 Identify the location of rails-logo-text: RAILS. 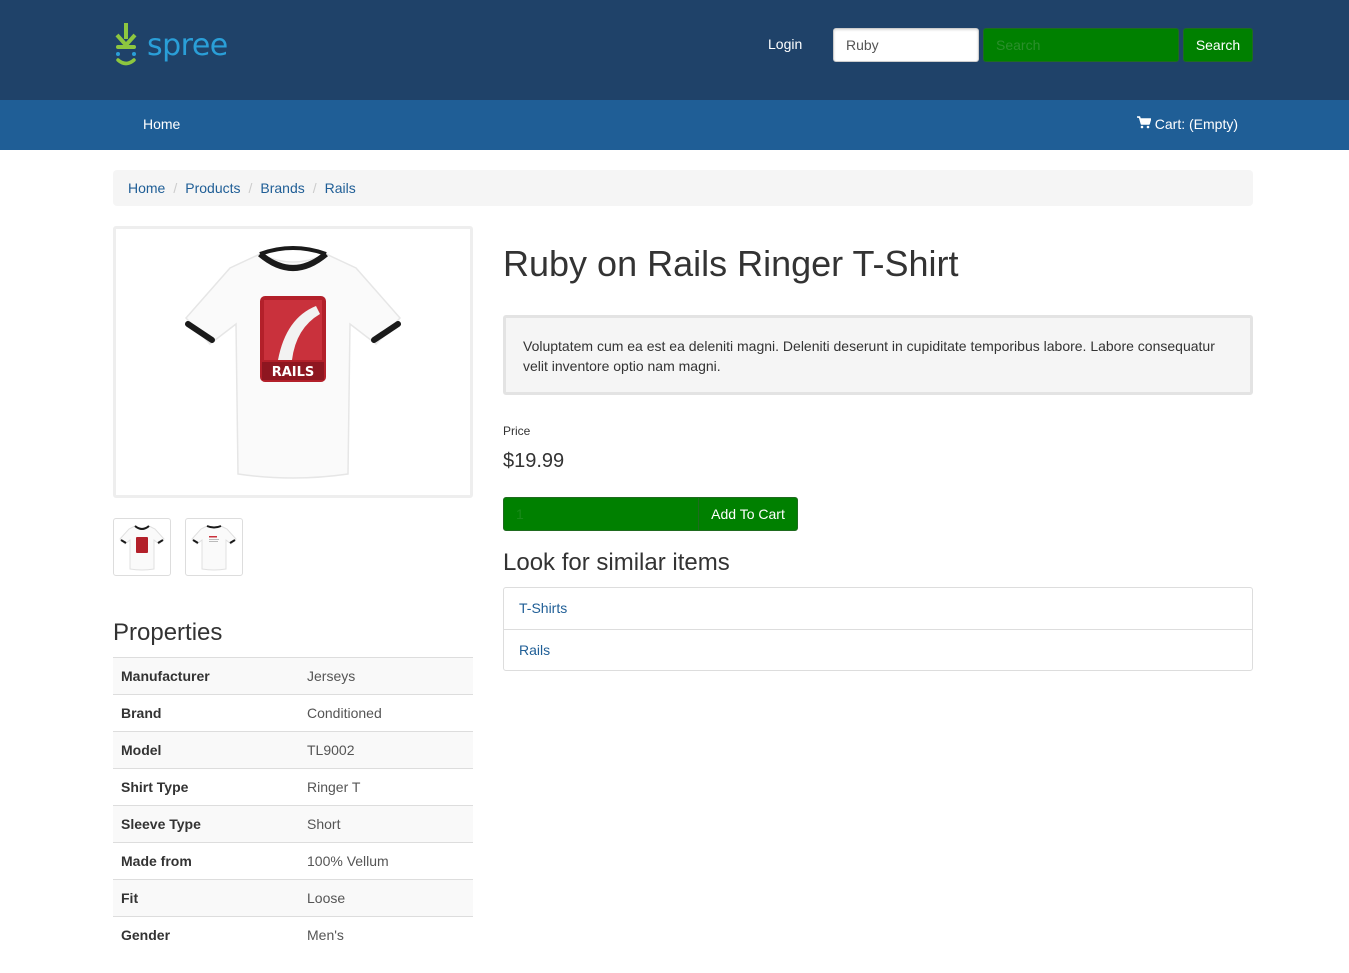
(293, 372).